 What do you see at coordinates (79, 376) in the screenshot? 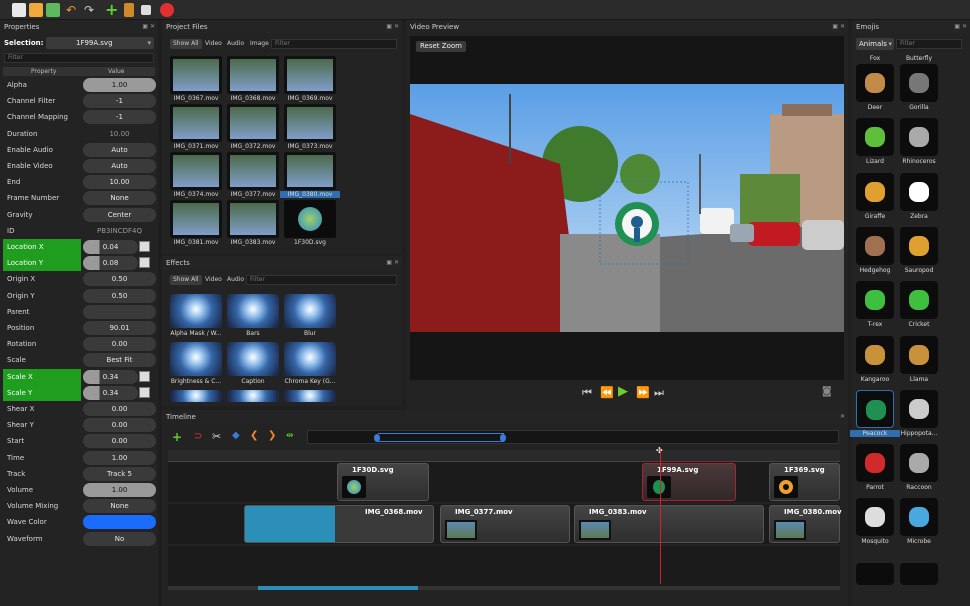
I see `property-row: Scale X 0.34` at bounding box center [79, 376].